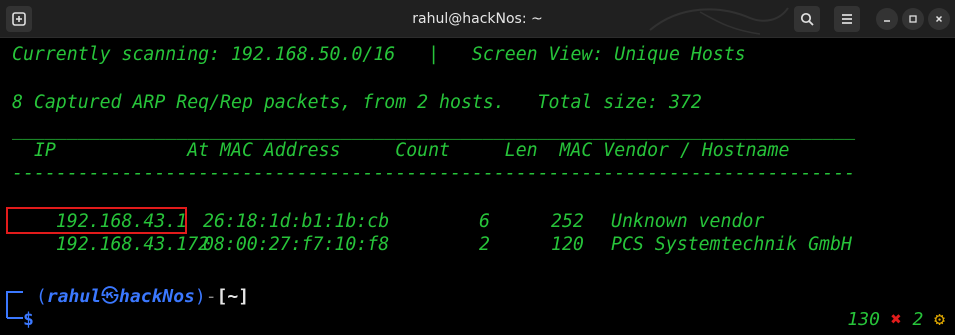 This screenshot has width=955, height=335. What do you see at coordinates (296, 221) in the screenshot?
I see `host-mac: 26:18:1d:b1:1b:cb` at bounding box center [296, 221].